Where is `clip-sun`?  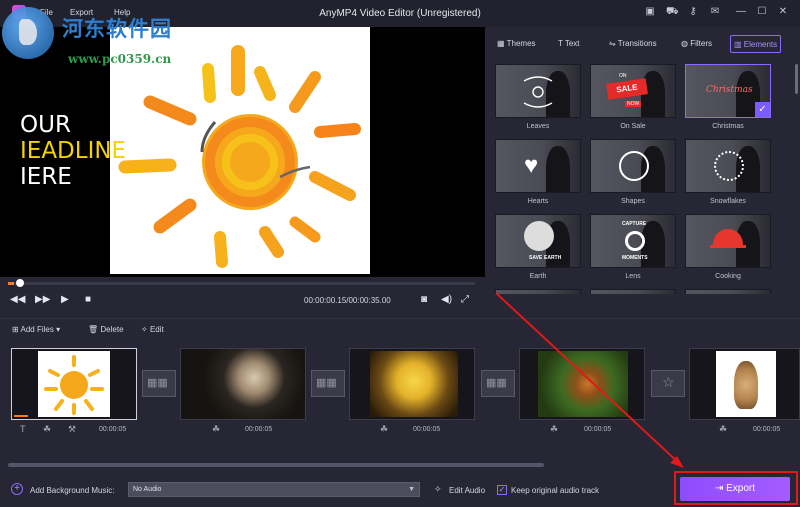 clip-sun is located at coordinates (74, 384).